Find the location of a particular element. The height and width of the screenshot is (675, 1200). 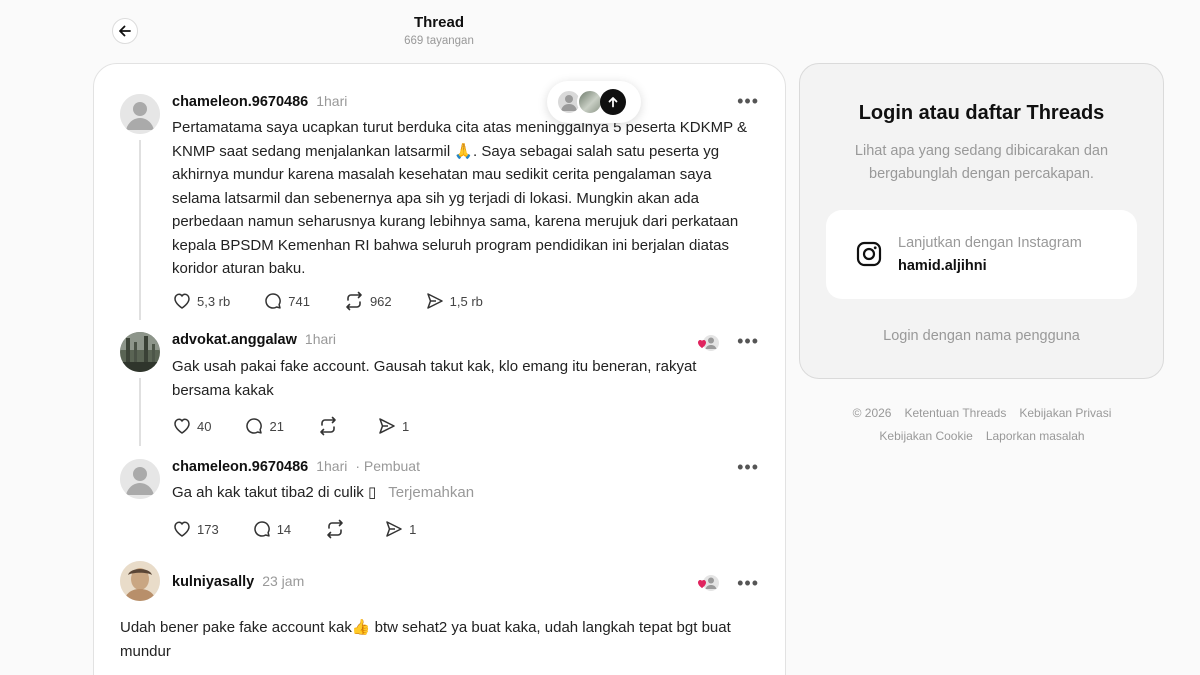

post-actions: 5,3 rb 741 962 1,5 rb is located at coordinates (344, 301).